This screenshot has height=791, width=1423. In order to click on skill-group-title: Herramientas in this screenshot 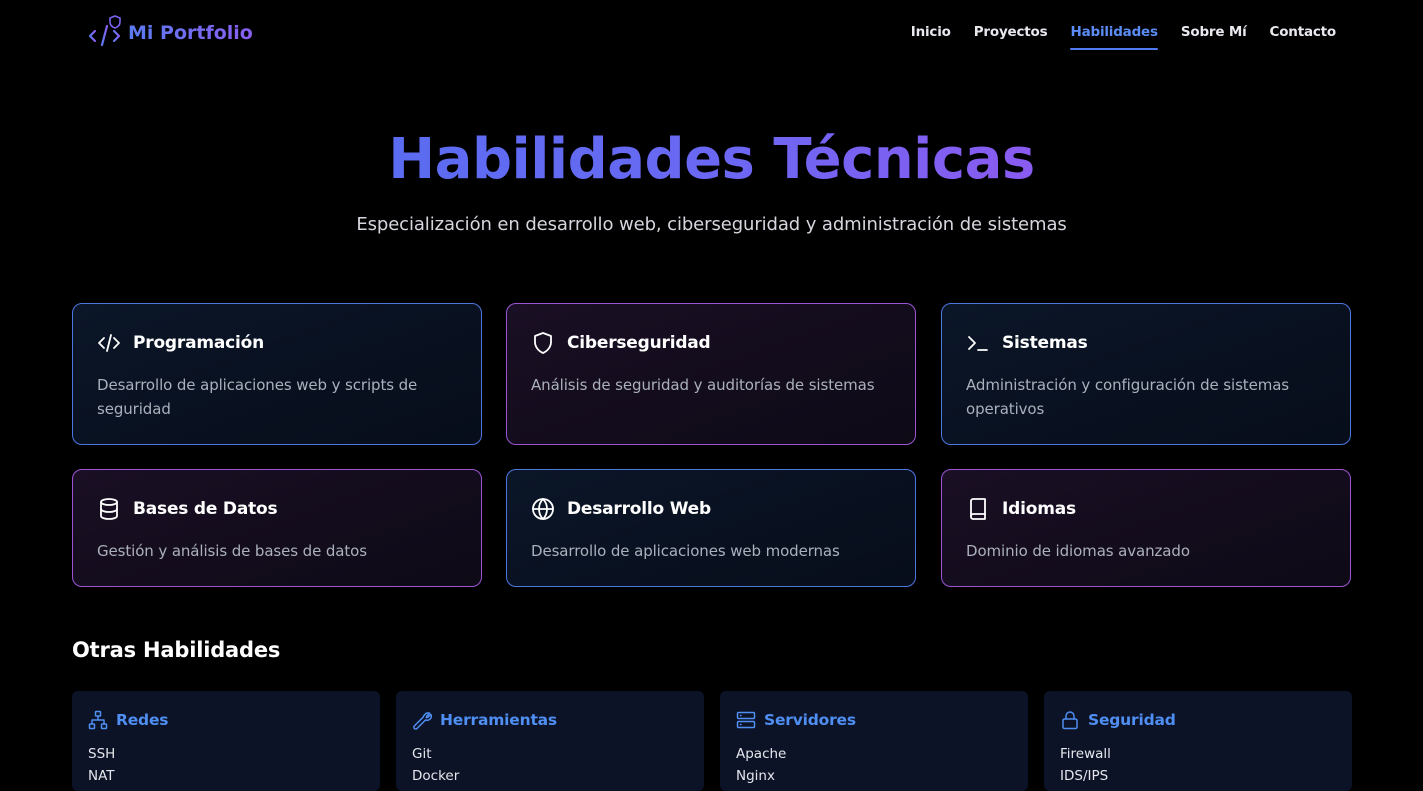, I will do `click(498, 720)`.